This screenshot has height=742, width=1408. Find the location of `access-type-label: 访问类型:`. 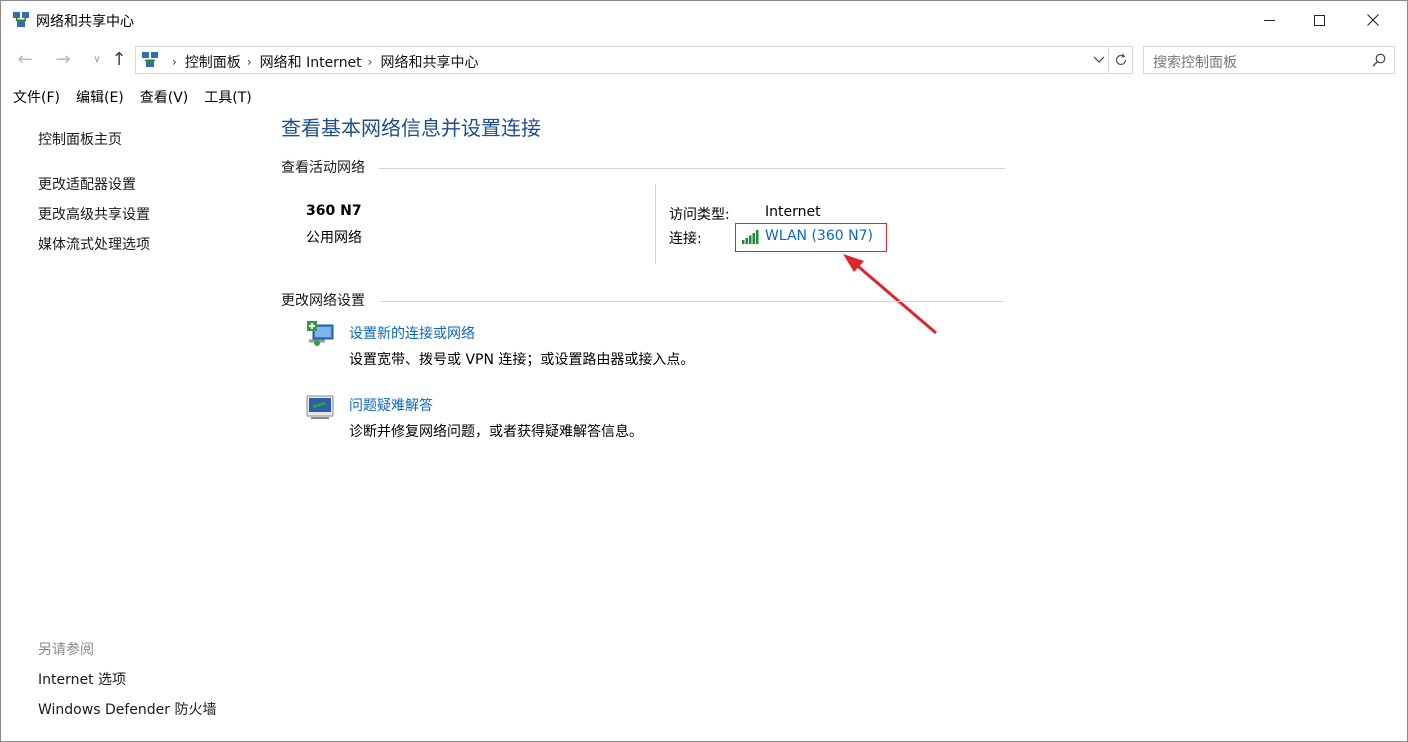

access-type-label: 访问类型: is located at coordinates (699, 215).